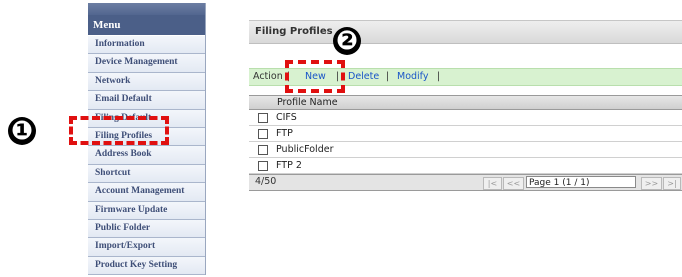  I want to click on table-row: CIFS, so click(465, 118).